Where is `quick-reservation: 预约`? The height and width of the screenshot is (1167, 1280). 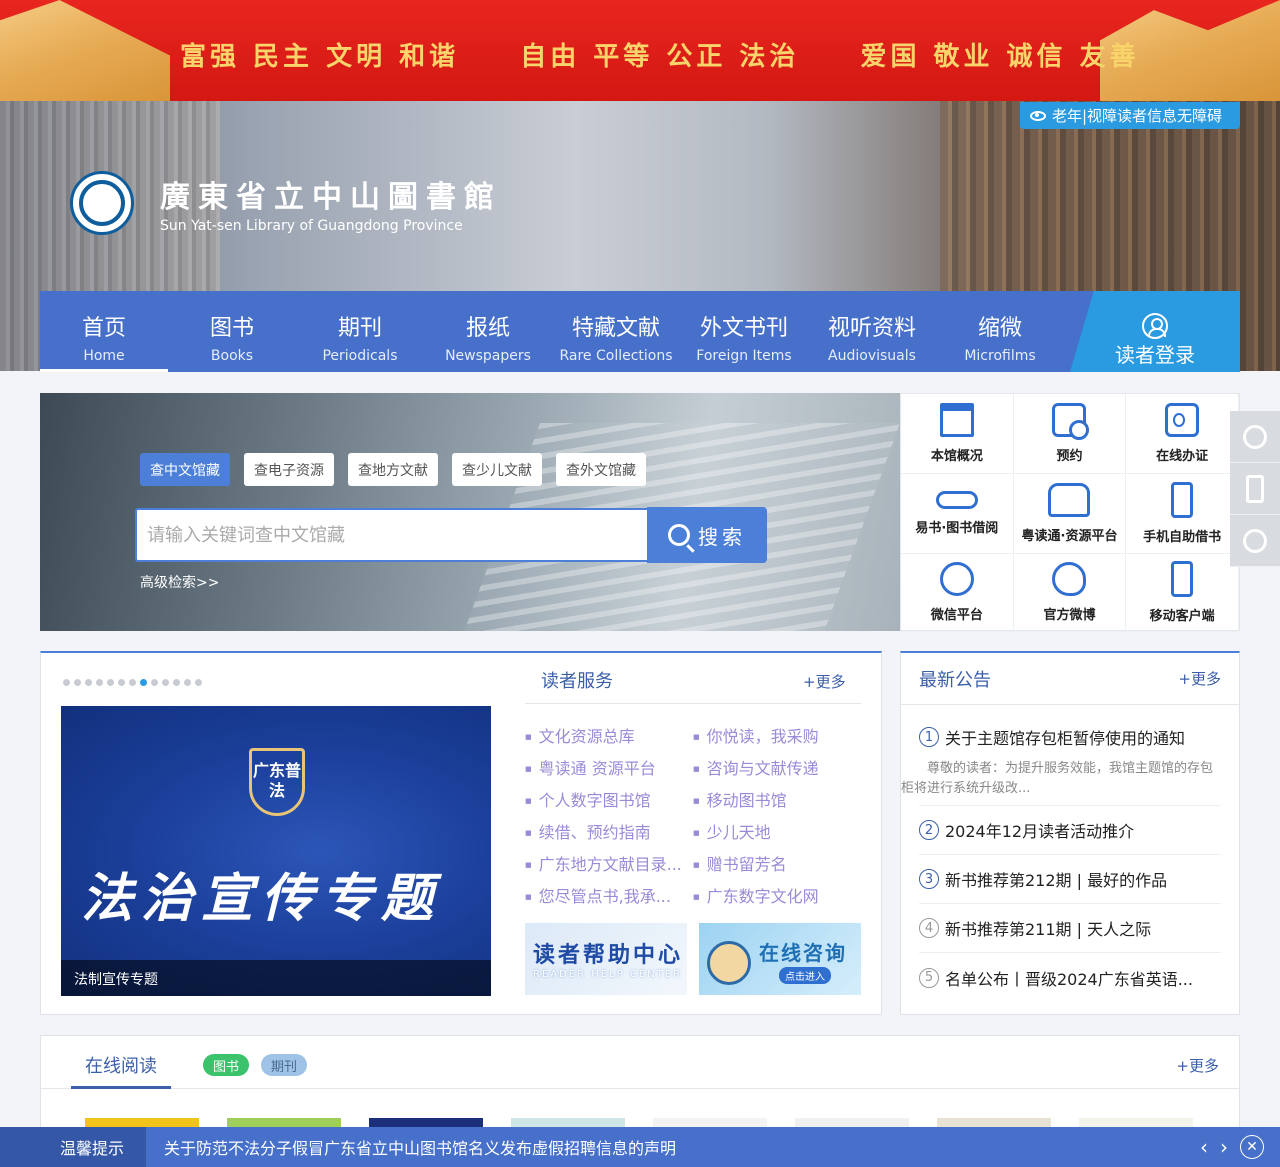
quick-reservation: 预约 is located at coordinates (1070, 434).